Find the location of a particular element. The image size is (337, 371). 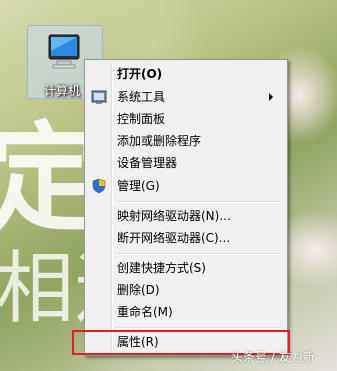

menu-item-label: 管理(G) is located at coordinates (138, 186).